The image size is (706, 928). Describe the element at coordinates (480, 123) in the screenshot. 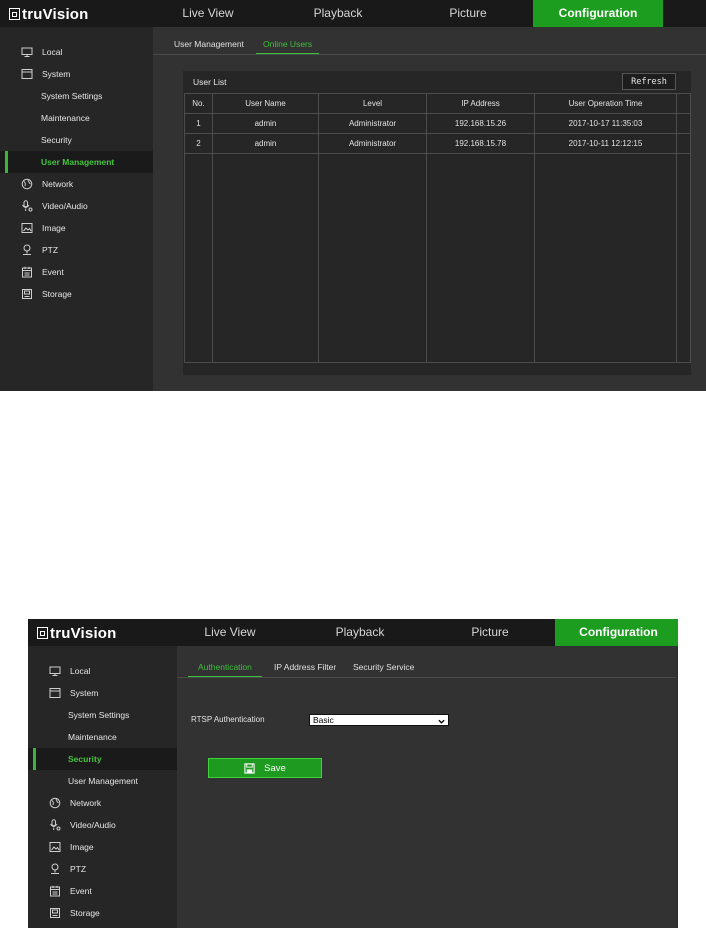

I see `cell-ip-address: 192.168.15.26` at that location.